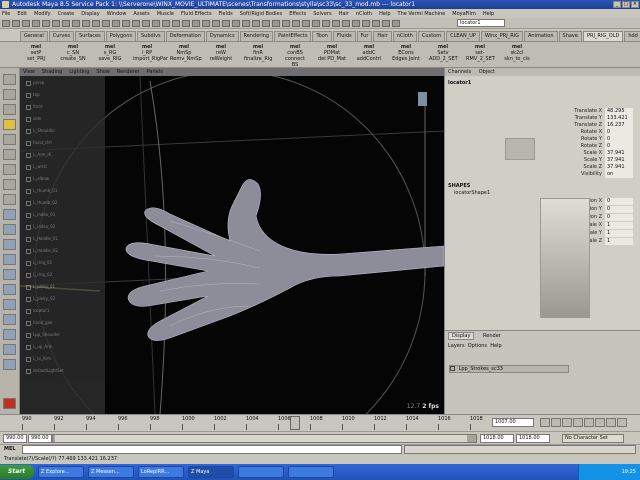 The width and height of the screenshot is (640, 480). I want to click on shelf-tab: Winx_PRJ_RIG, so click(502, 36).